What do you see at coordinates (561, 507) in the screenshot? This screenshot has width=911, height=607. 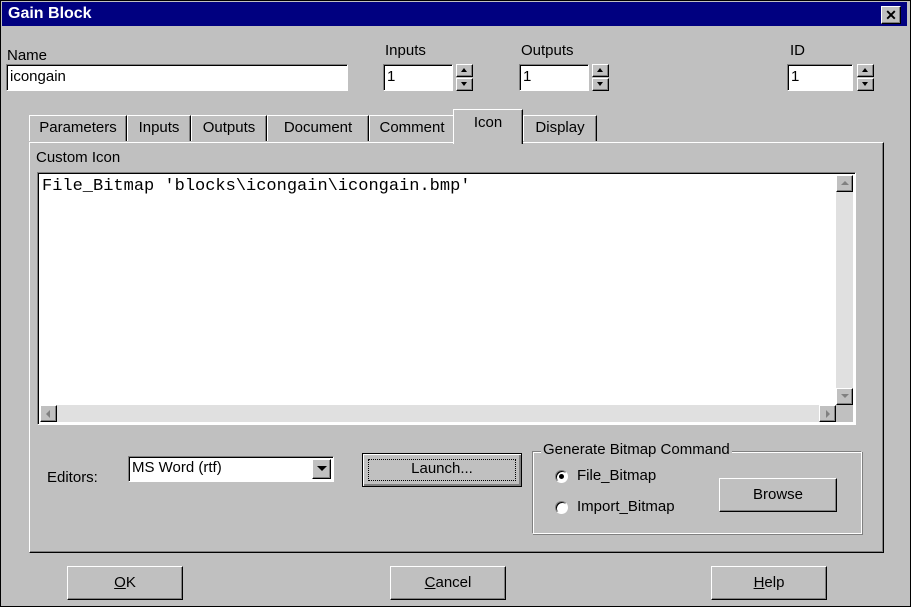 I see `radio-import-bitmap` at bounding box center [561, 507].